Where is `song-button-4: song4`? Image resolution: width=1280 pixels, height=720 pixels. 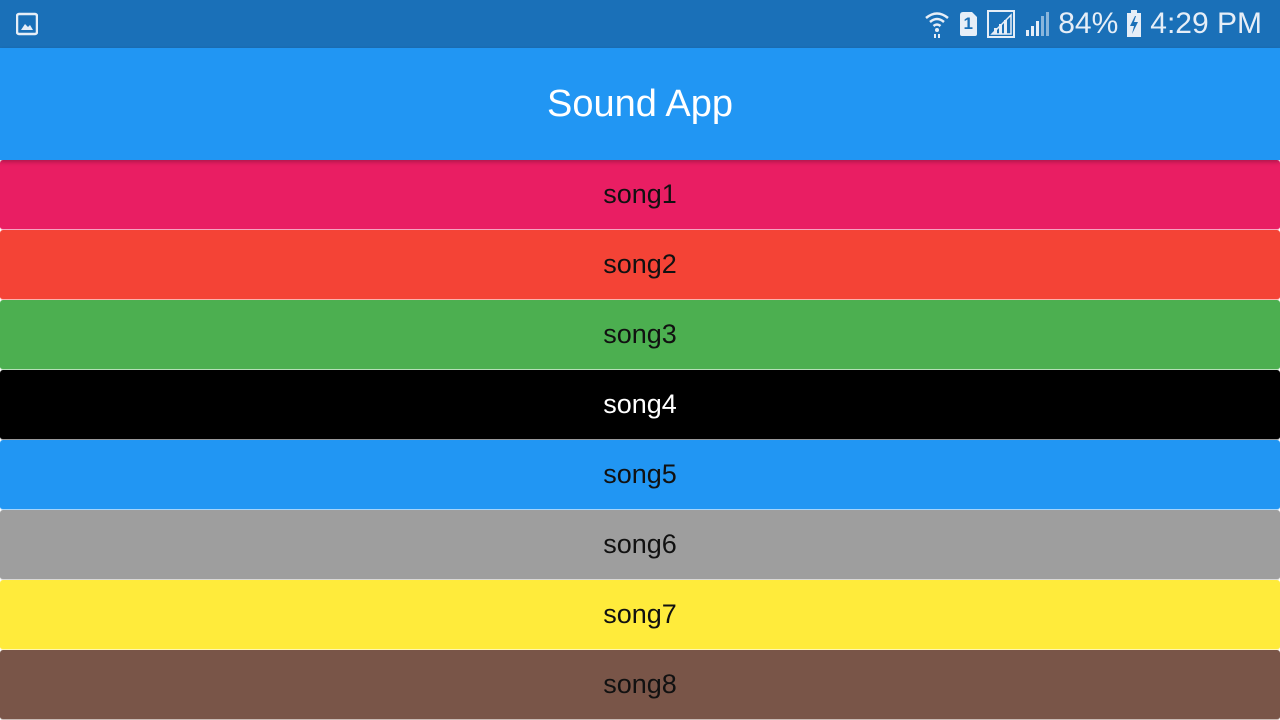 song-button-4: song4 is located at coordinates (640, 405).